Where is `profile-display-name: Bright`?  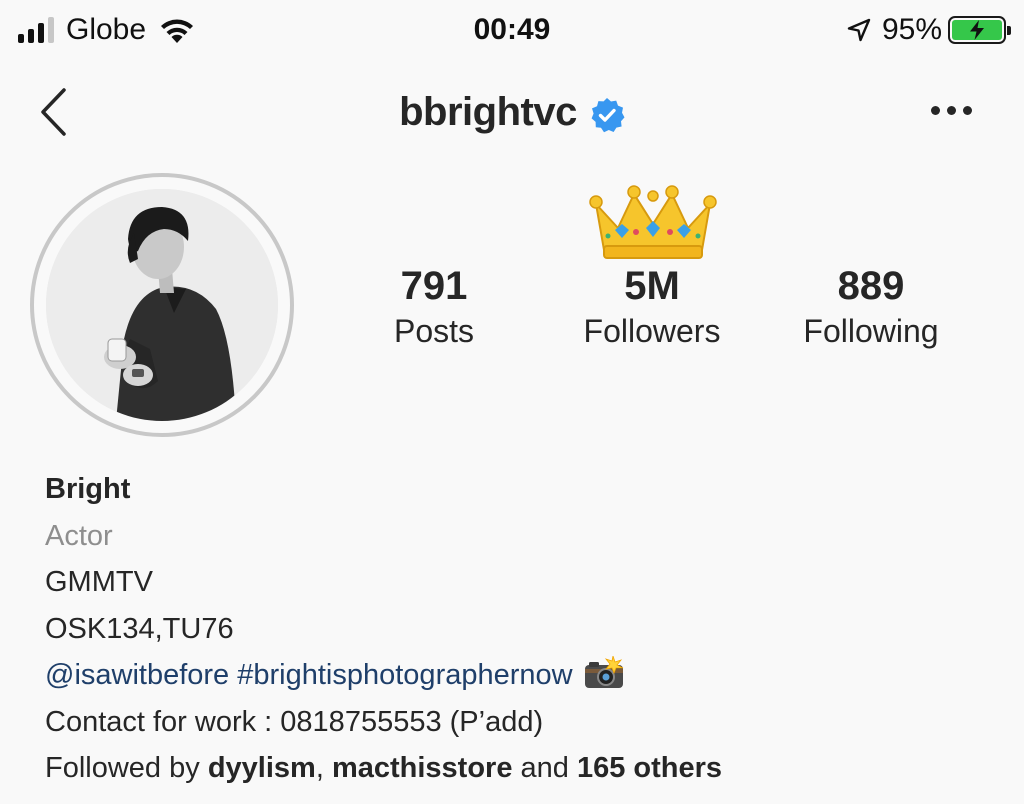 profile-display-name: Bright is located at coordinates (88, 489).